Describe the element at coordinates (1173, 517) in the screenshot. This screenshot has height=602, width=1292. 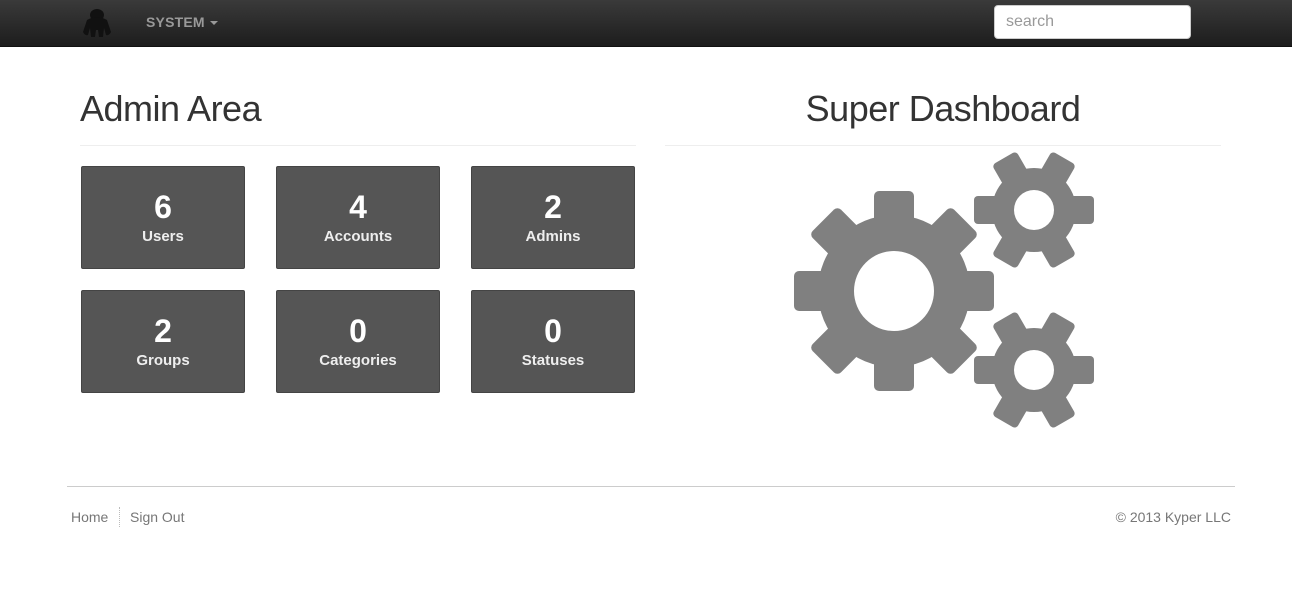
I see `copyright-text: © 2013 Kyper LLC` at that location.